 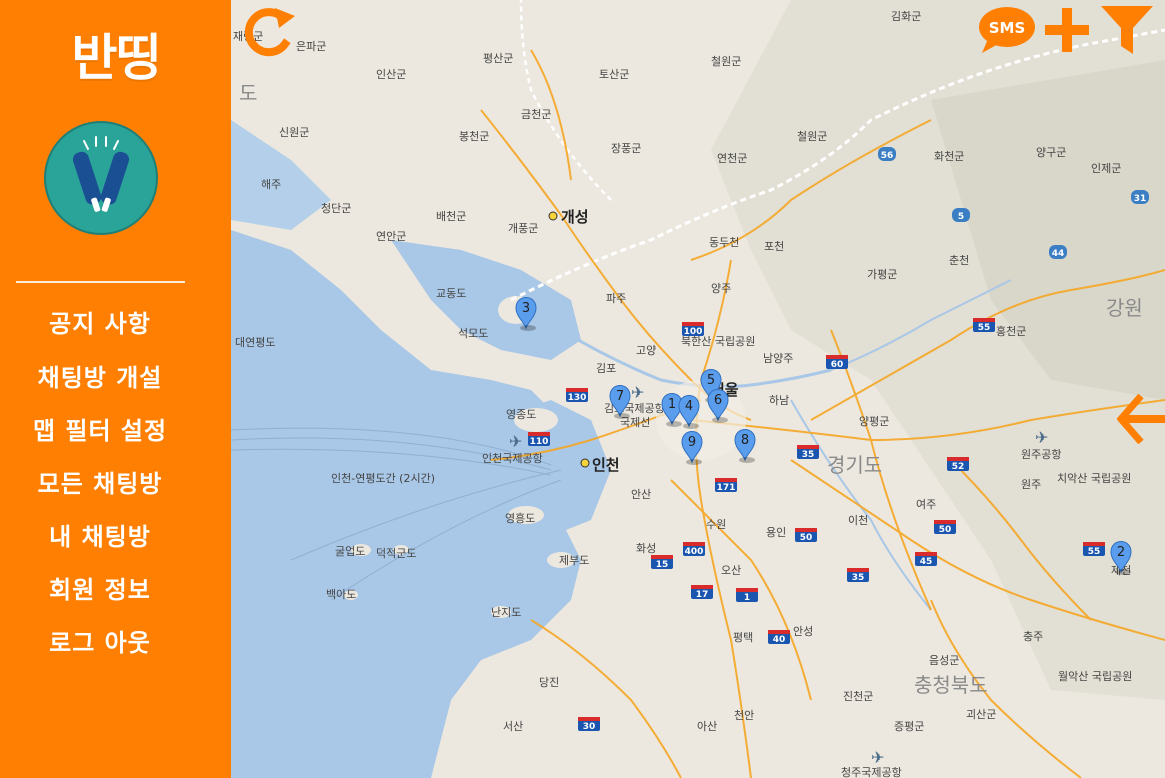 What do you see at coordinates (100, 534) in the screenshot?
I see `sidebar-item-my-chats: 내 채팅방` at bounding box center [100, 534].